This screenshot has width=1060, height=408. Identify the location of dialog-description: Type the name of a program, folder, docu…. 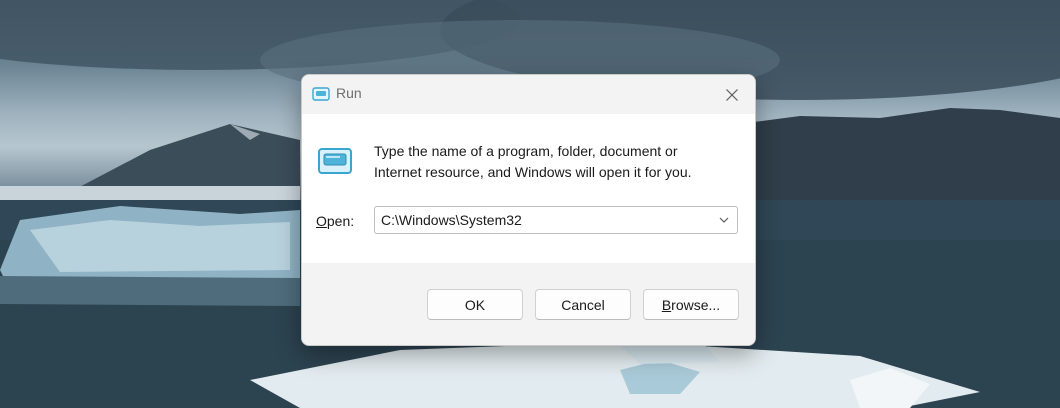
(559, 162).